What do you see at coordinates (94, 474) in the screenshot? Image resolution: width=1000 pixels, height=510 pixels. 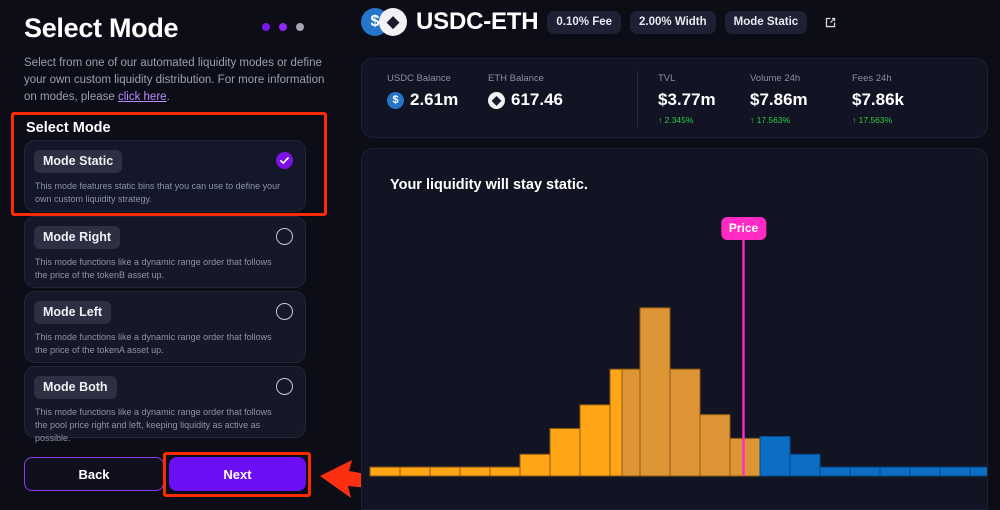 I see `back-button: Back` at bounding box center [94, 474].